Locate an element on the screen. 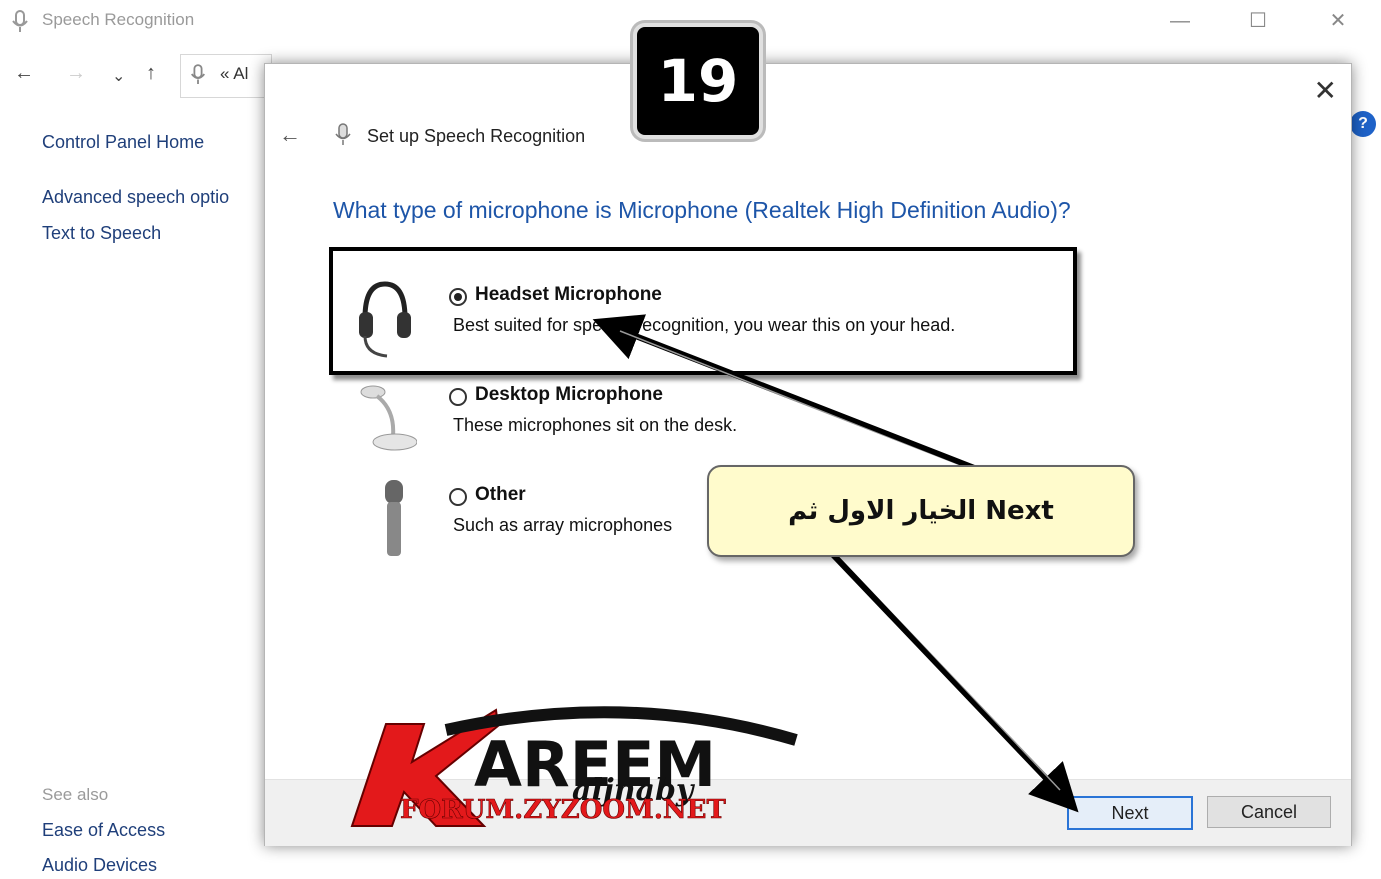 The height and width of the screenshot is (879, 1381). arrow-to-next-button is located at coordinates (938, 665).